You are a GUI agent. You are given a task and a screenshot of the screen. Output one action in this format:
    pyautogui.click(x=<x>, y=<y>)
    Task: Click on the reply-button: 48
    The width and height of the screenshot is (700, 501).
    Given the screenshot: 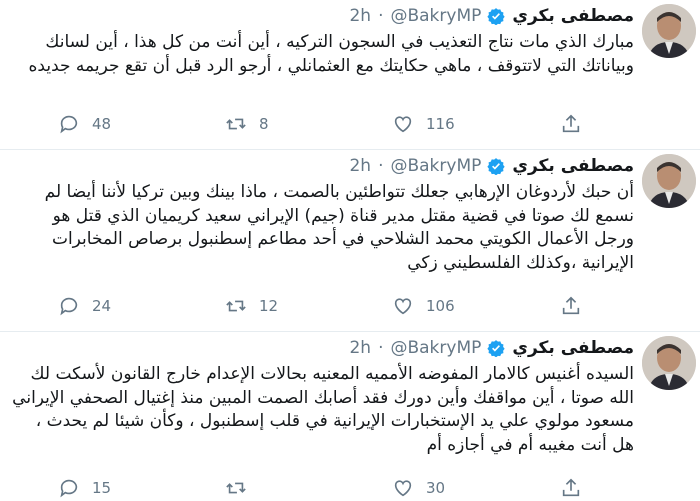 What is the action you would take?
    pyautogui.click(x=84, y=124)
    